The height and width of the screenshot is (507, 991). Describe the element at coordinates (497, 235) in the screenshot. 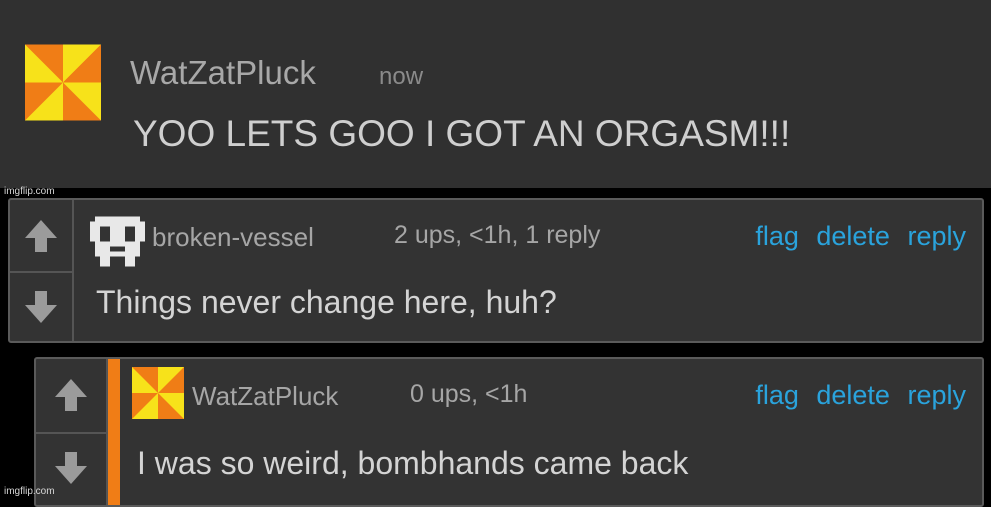

I see `comment-meta: 2 ups, <1h, 1 reply` at that location.